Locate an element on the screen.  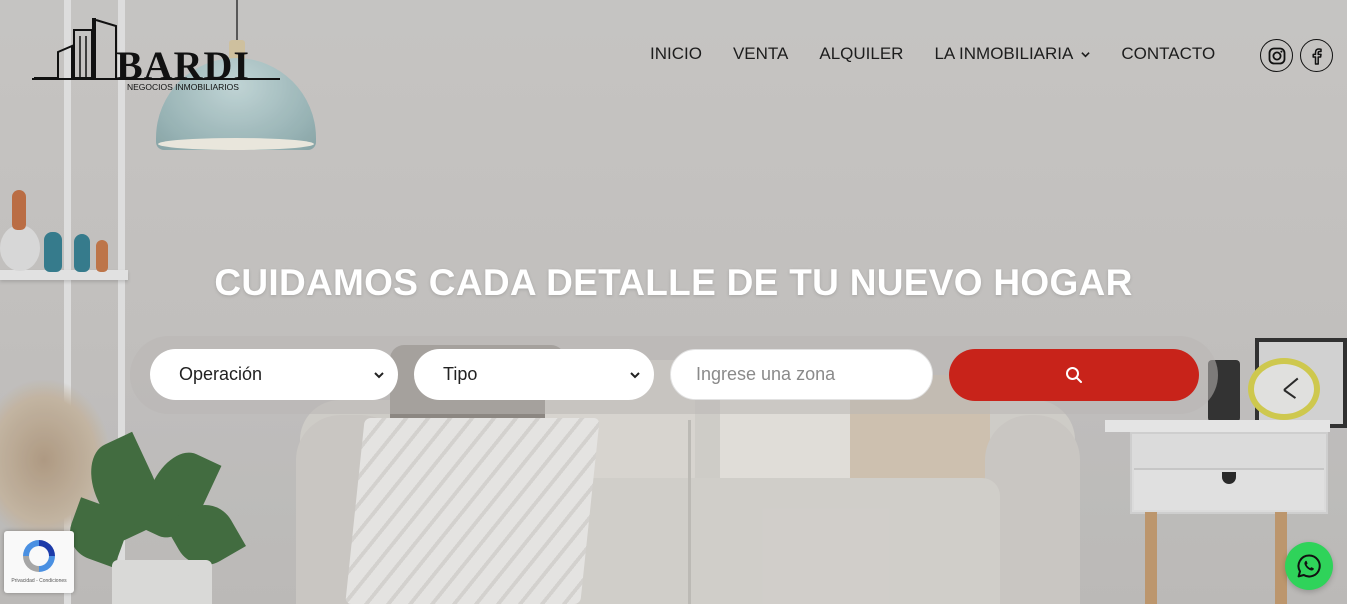
instagram-link is located at coordinates (1276, 55).